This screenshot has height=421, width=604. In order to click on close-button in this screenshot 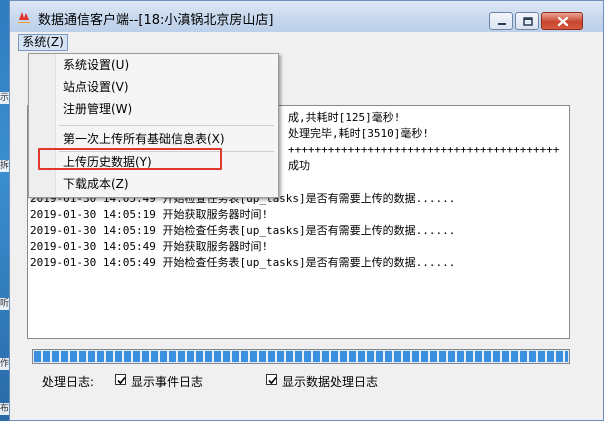, I will do `click(562, 21)`.